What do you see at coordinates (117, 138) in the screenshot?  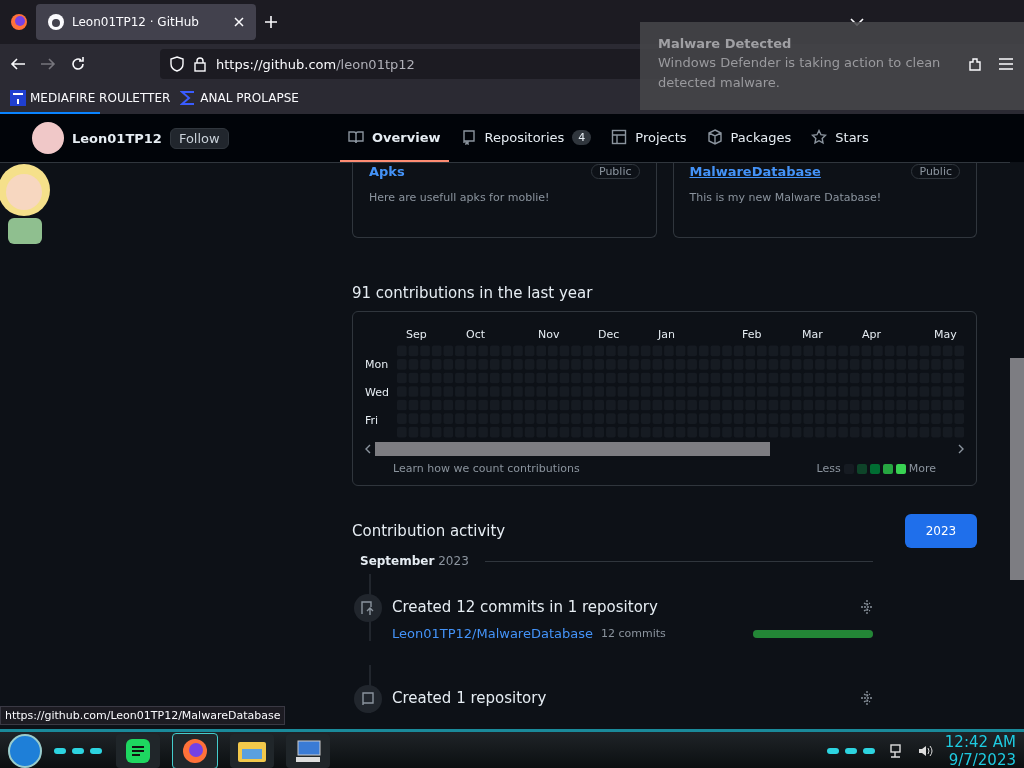 I see `username: Leon01TP12` at bounding box center [117, 138].